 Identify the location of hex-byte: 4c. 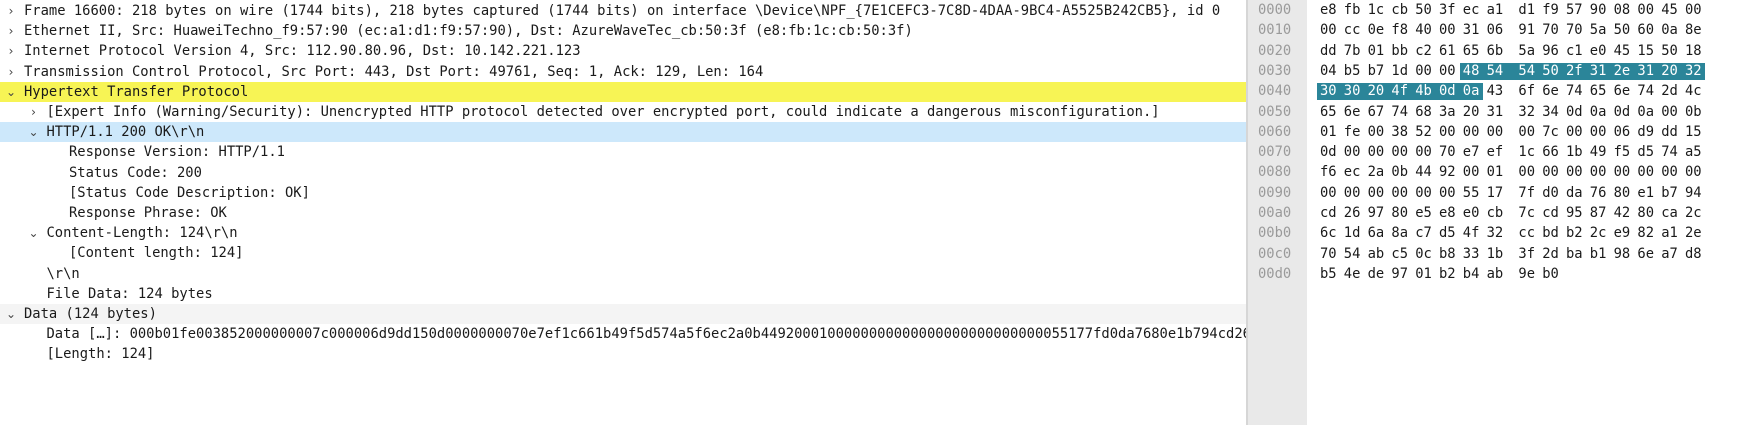
(1695, 91).